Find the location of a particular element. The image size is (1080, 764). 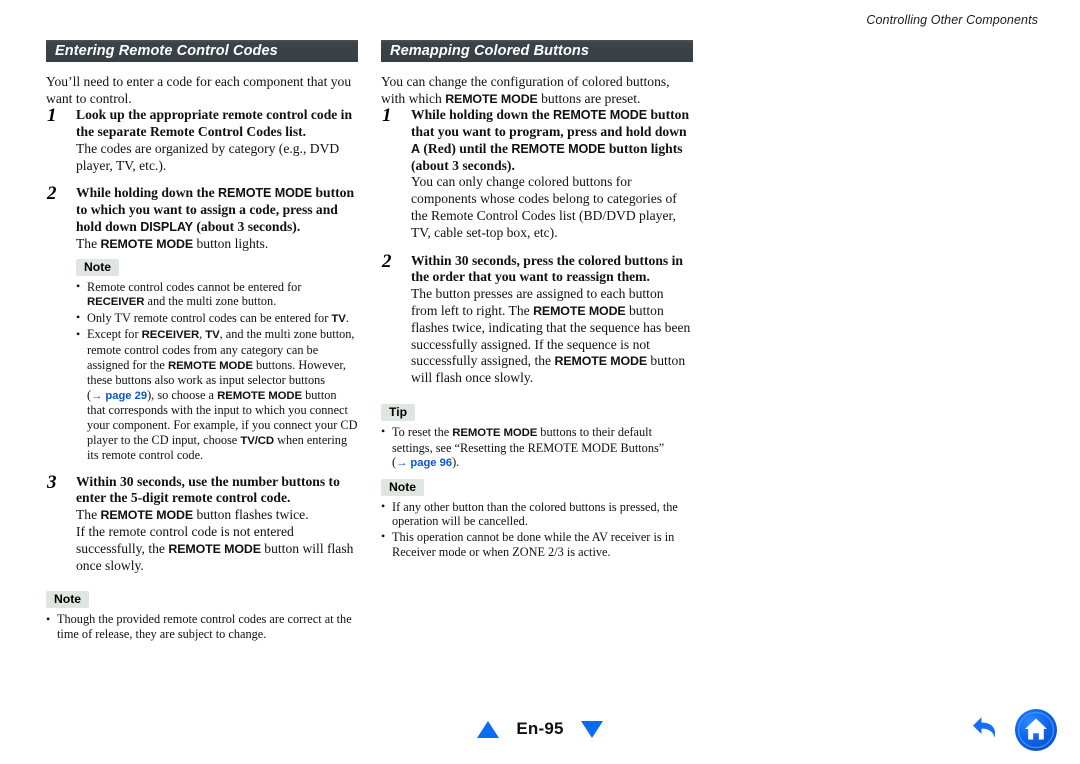

button-name-text: DISPLAY is located at coordinates (166, 226).